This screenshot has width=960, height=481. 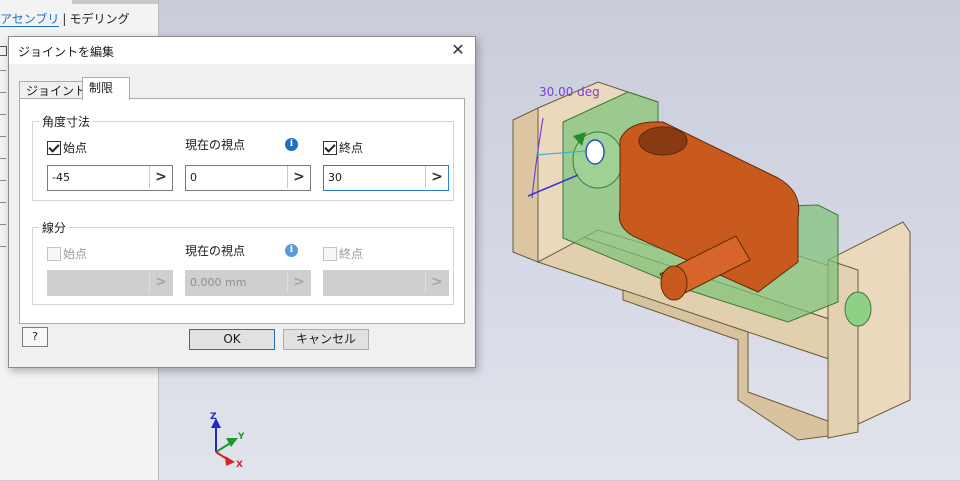 I want to click on angle-end-input: 30 >, so click(x=386, y=178).